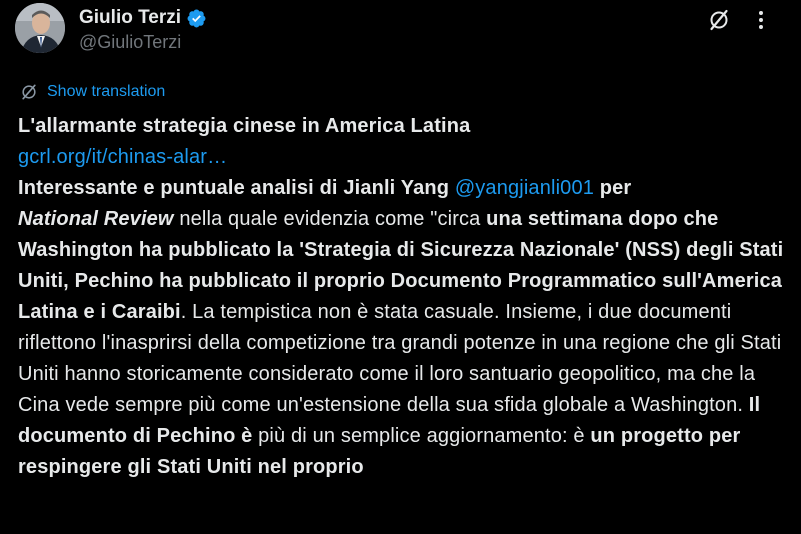  Describe the element at coordinates (143, 42) in the screenshot. I see `author-handle: @GiulioTerzi` at that location.